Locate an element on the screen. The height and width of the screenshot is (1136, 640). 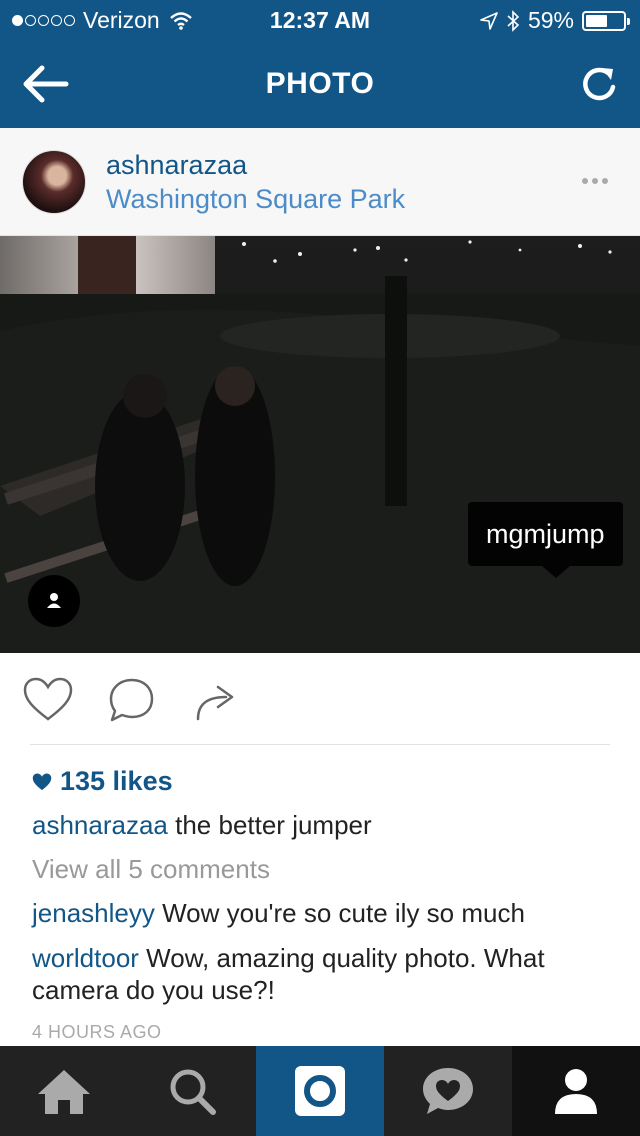
tab-profile is located at coordinates (576, 1091).